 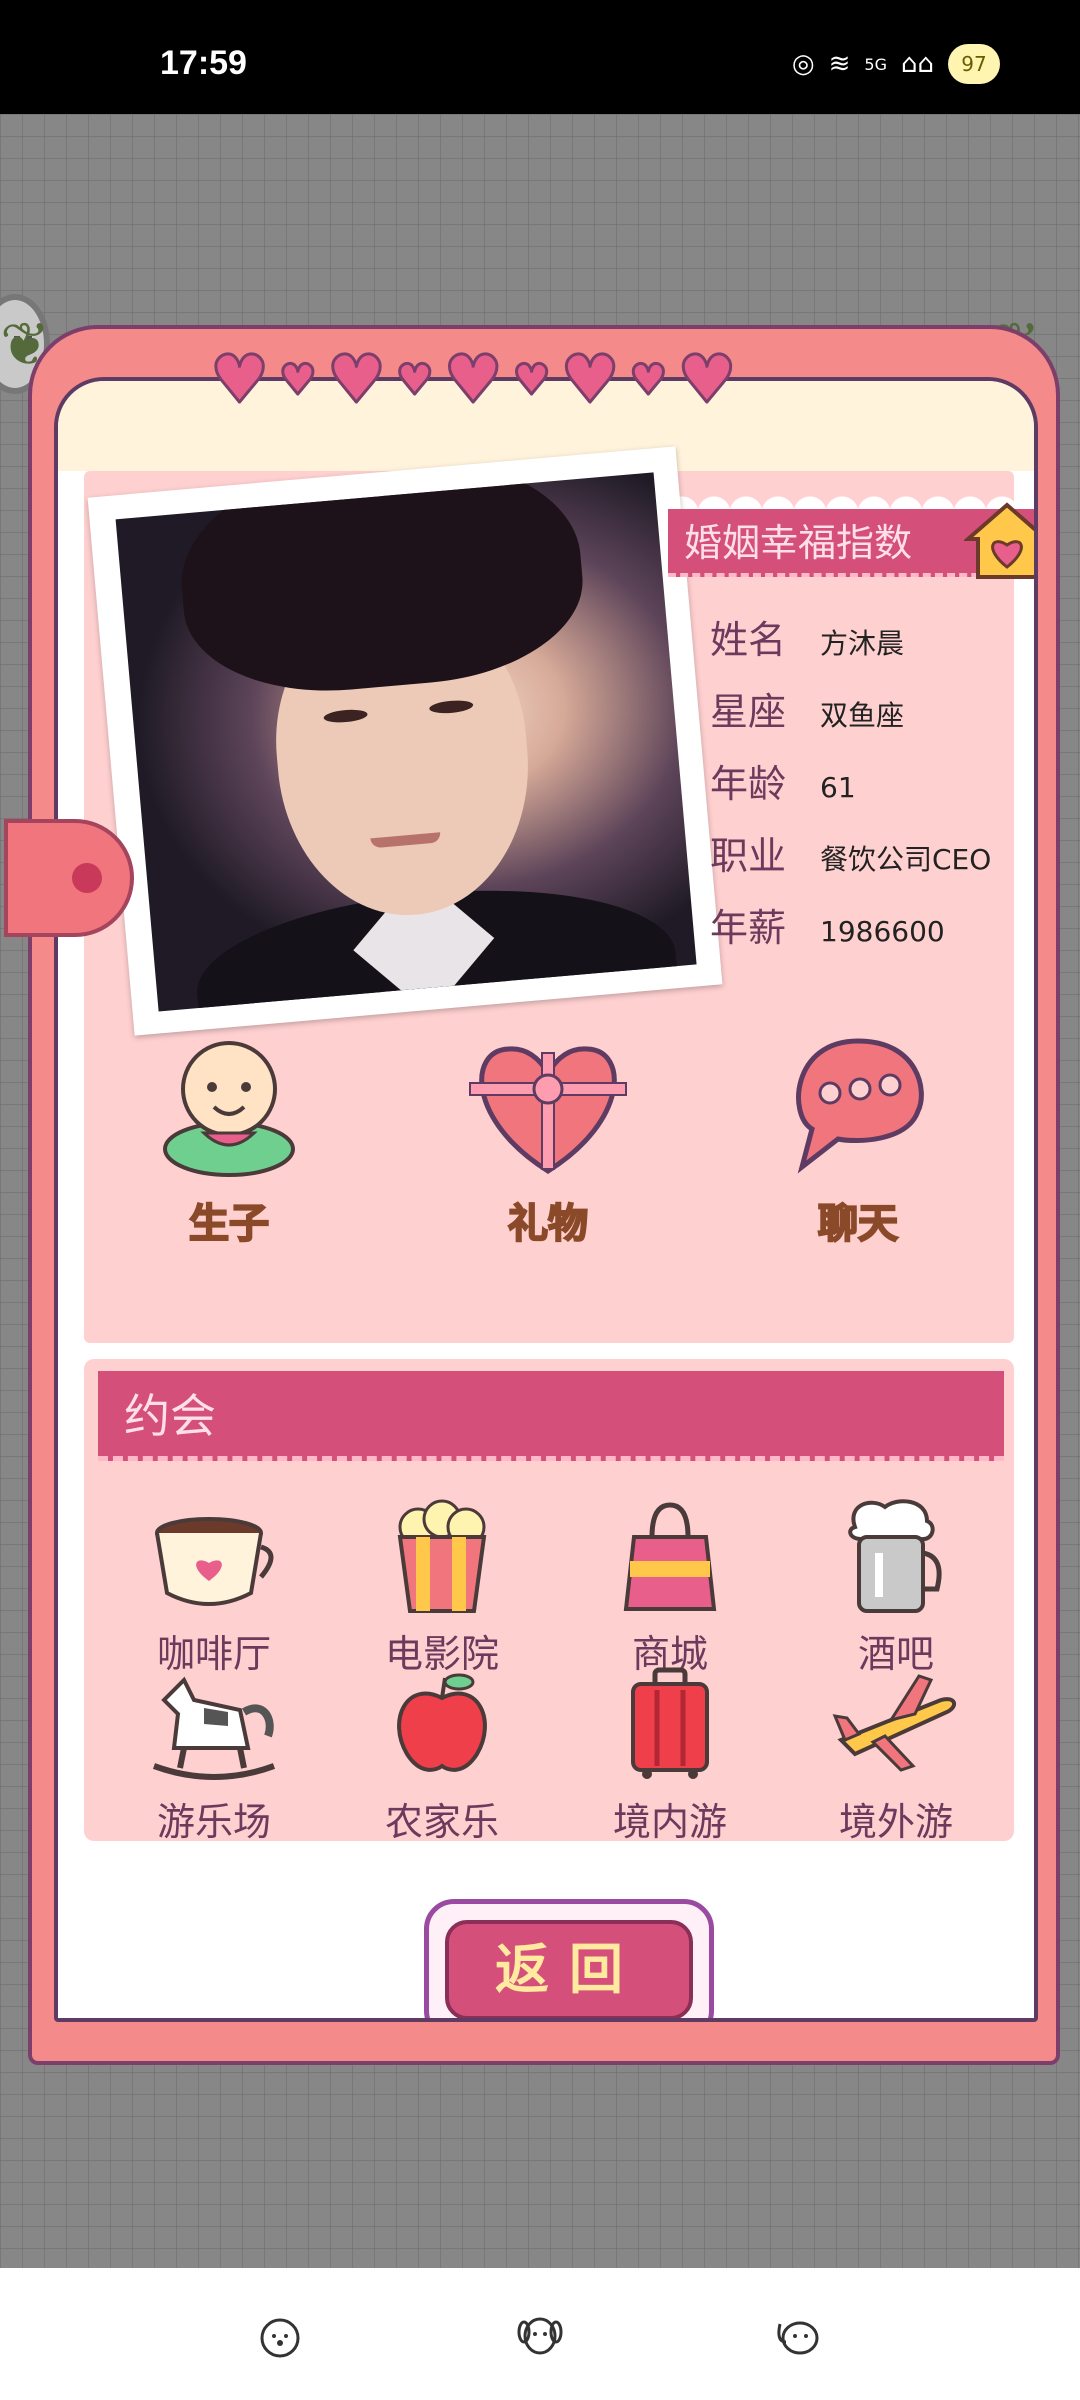 What do you see at coordinates (203, 63) in the screenshot?
I see `clock: 17:59` at bounding box center [203, 63].